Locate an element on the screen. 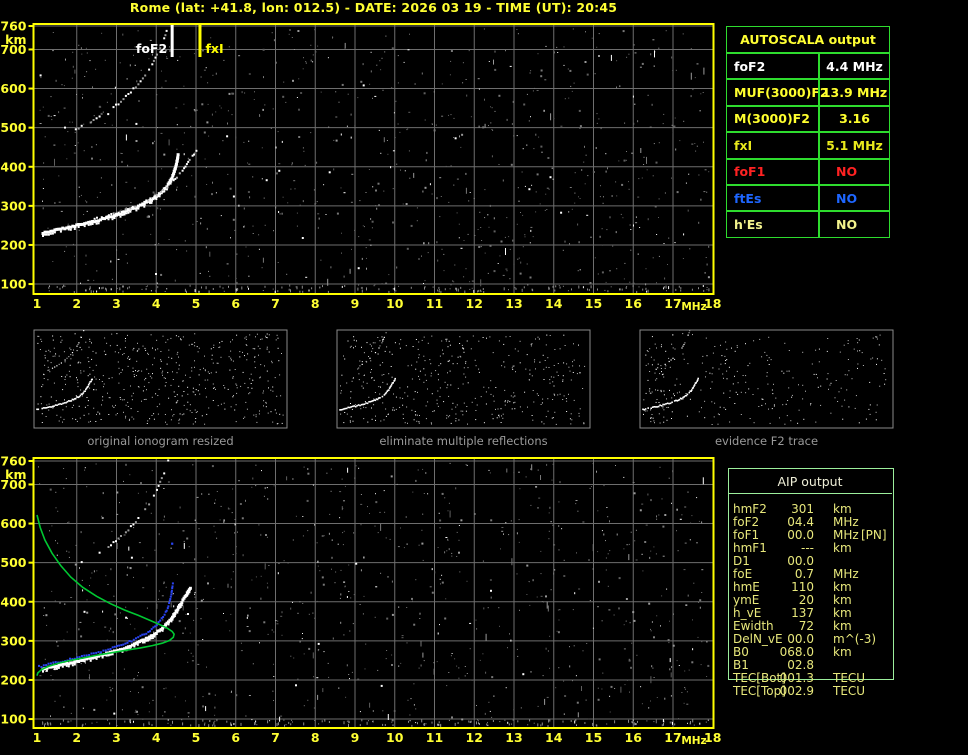 Image resolution: width=968 pixels, height=755 pixels. parameter-value: 002.9 is located at coordinates (796, 691).